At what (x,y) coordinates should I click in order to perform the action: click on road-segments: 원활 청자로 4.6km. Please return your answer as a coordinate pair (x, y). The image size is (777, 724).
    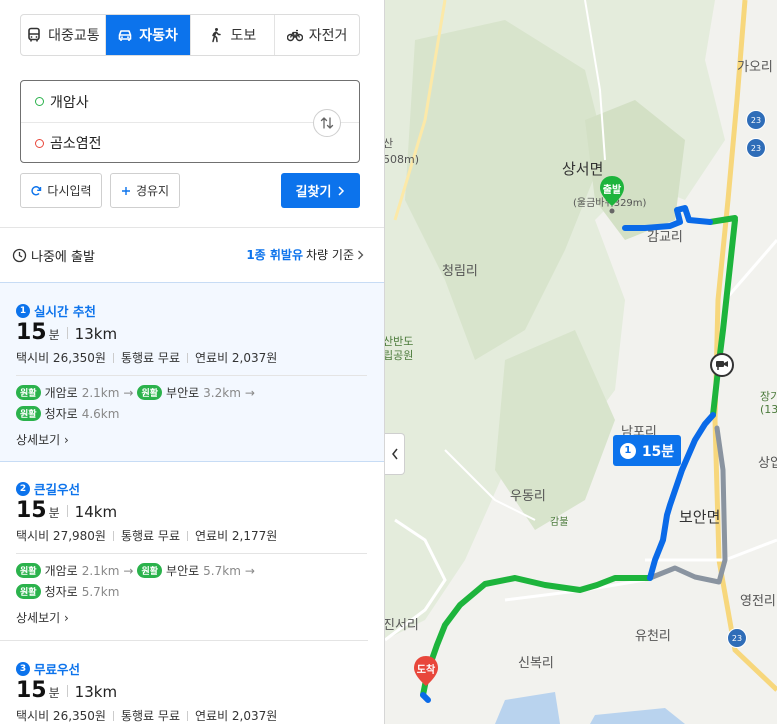
    Looking at the image, I should click on (67, 413).